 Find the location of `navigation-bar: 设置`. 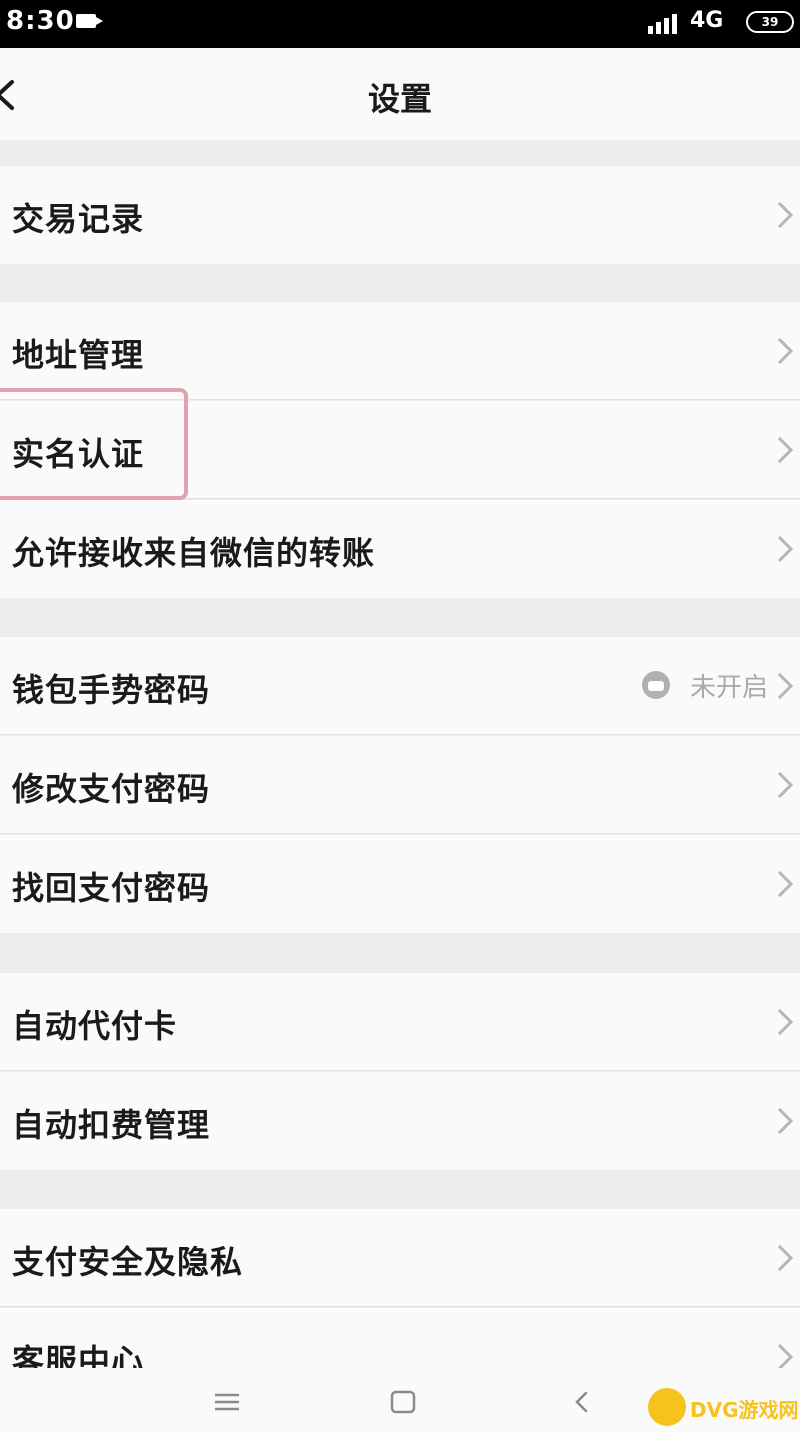

navigation-bar: 设置 is located at coordinates (400, 94).